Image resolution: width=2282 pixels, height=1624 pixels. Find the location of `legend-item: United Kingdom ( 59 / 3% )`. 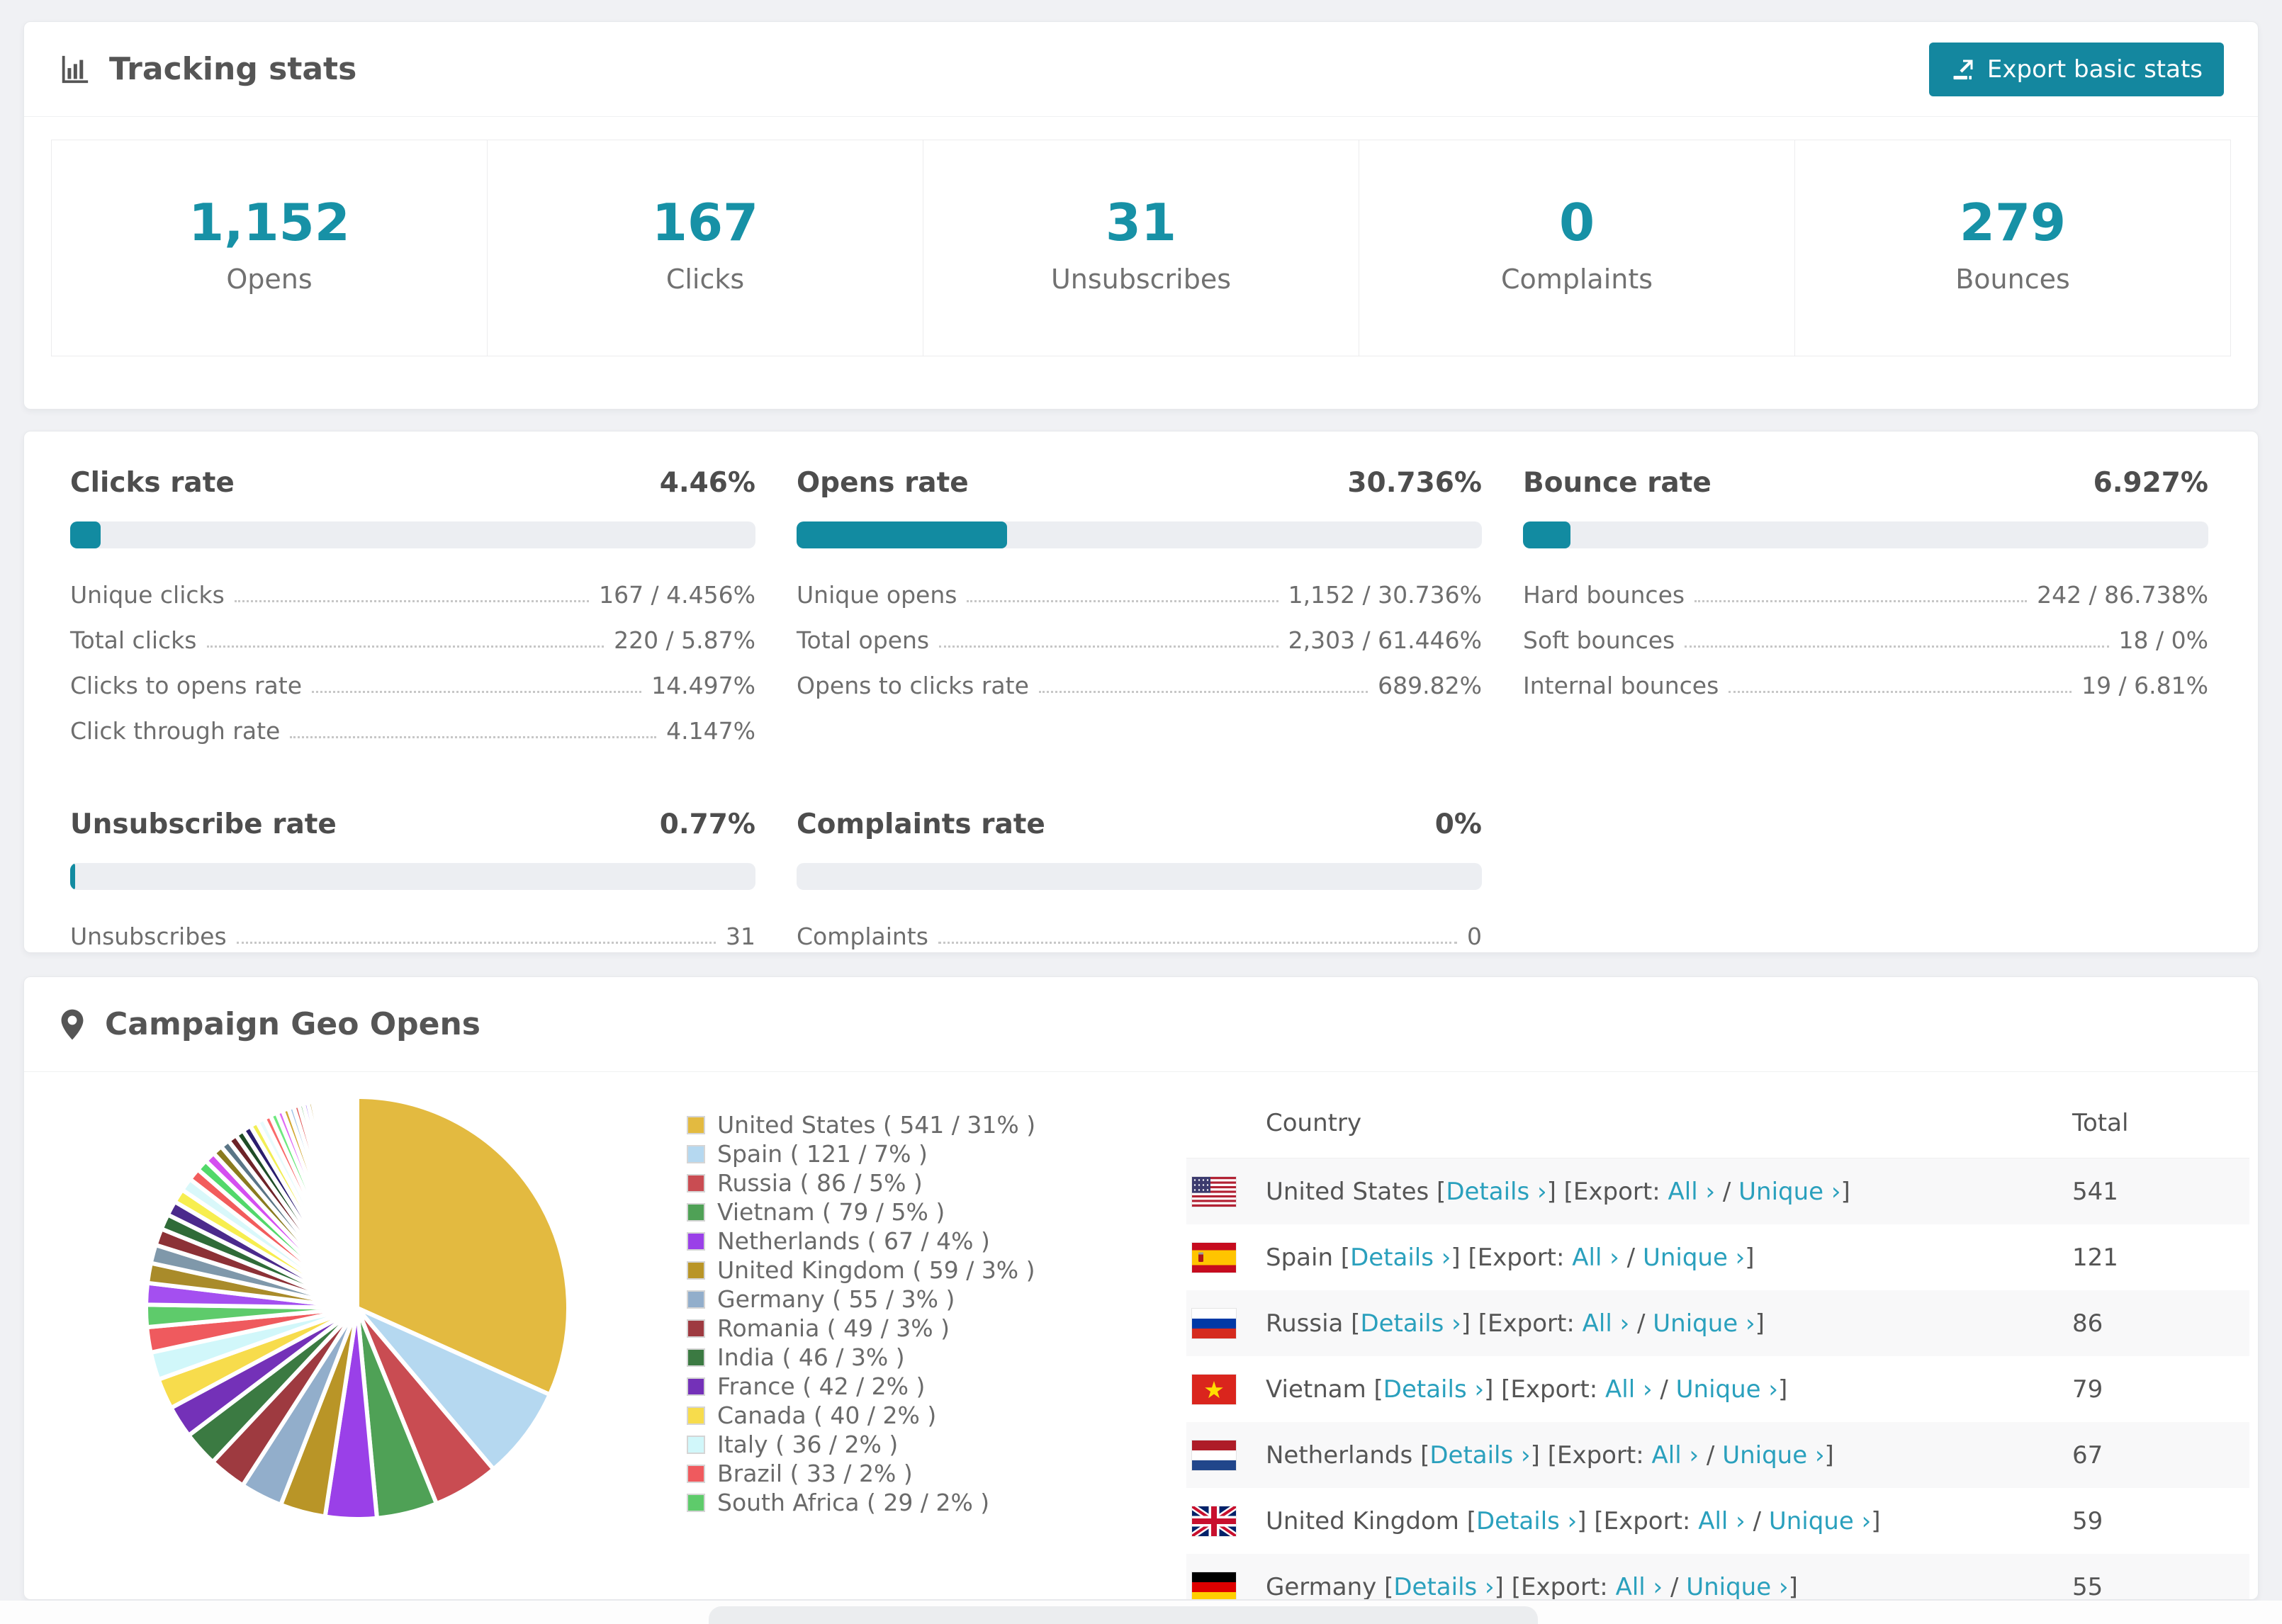

legend-item: United Kingdom ( 59 / 3% ) is located at coordinates (920, 1270).